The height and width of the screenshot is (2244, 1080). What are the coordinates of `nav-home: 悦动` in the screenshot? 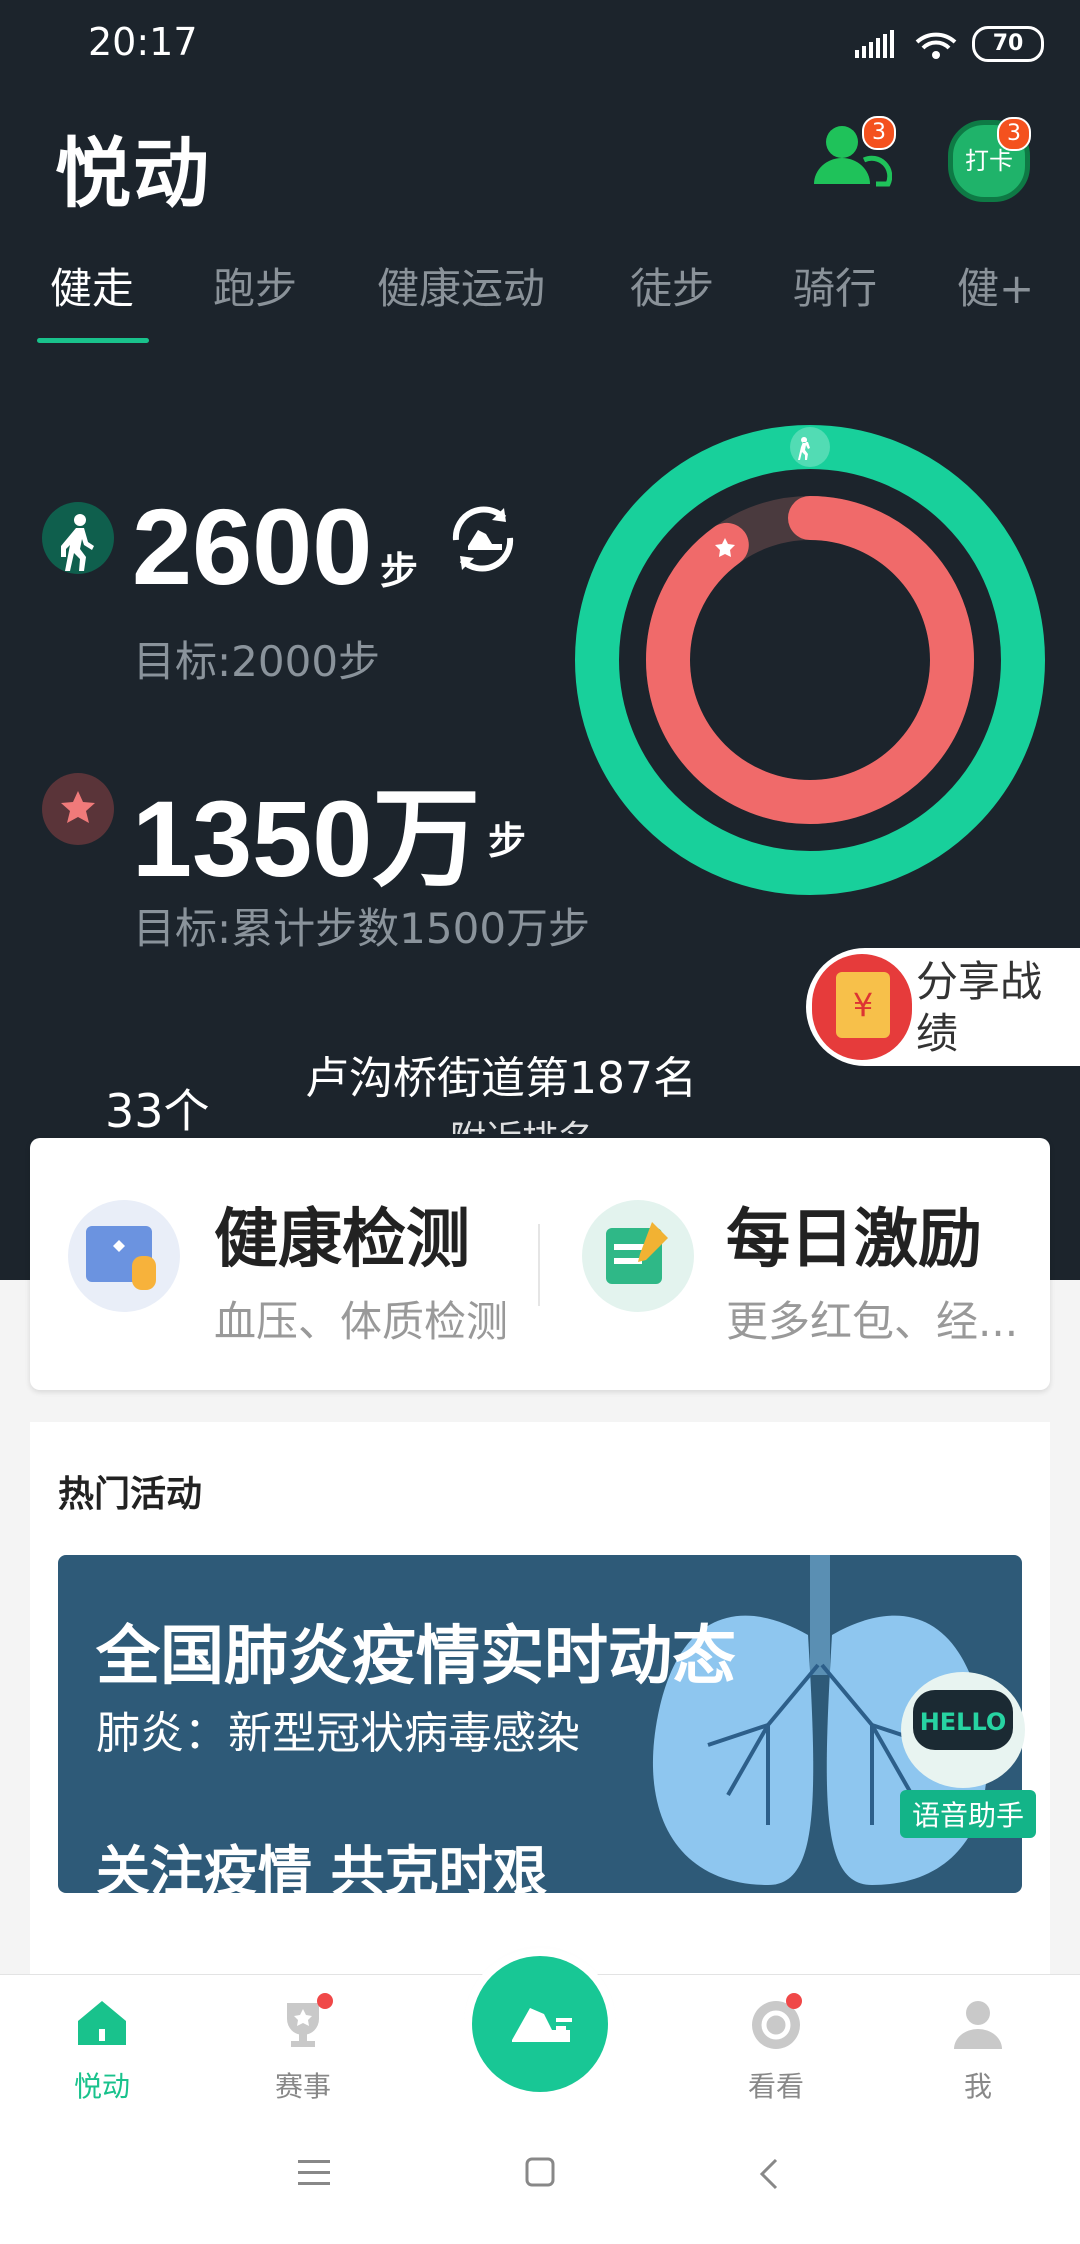 It's located at (102, 2045).